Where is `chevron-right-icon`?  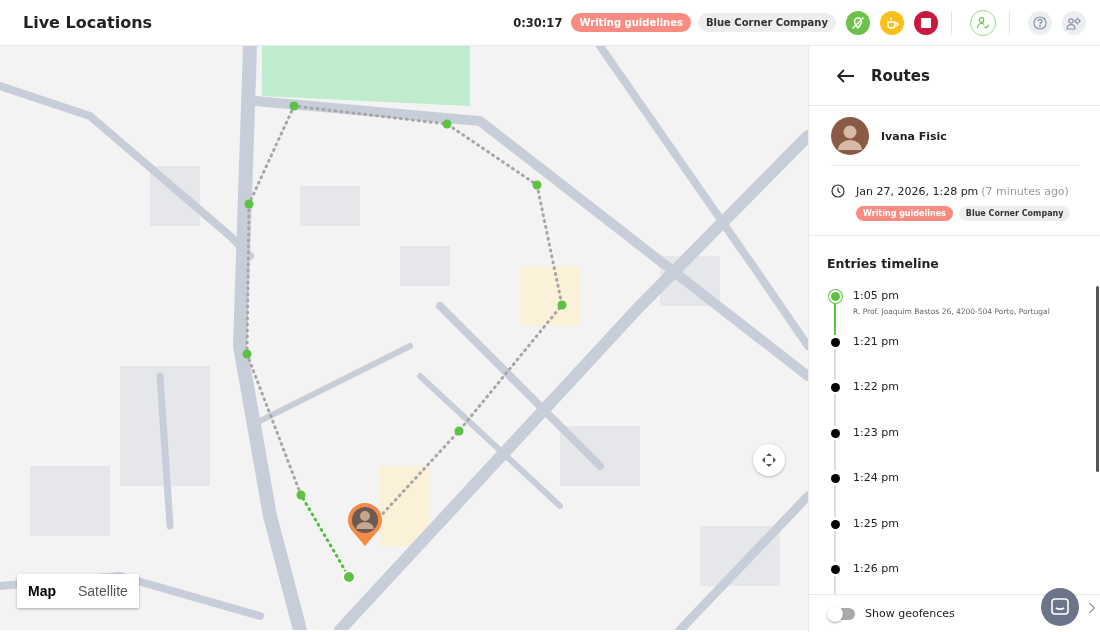
chevron-right-icon is located at coordinates (1092, 608).